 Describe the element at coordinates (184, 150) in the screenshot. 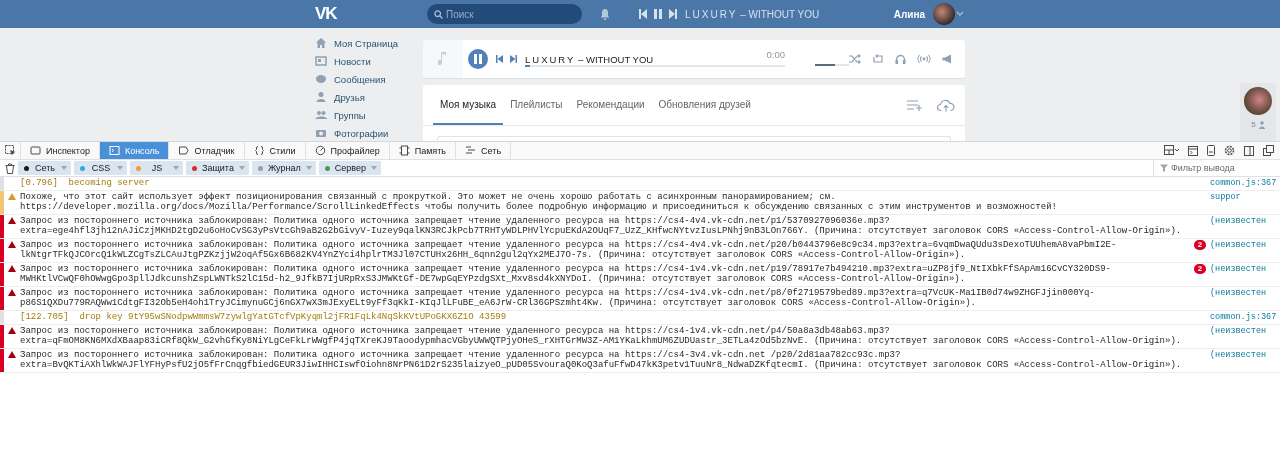

I see `debugger-icon` at that location.